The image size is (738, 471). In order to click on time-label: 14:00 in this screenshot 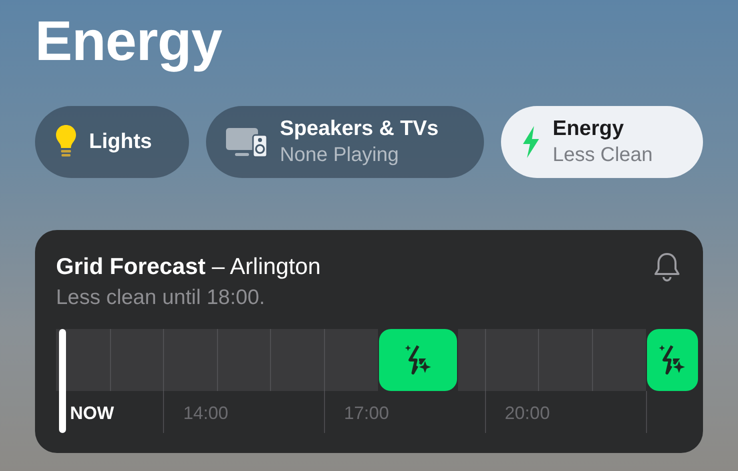, I will do `click(205, 413)`.